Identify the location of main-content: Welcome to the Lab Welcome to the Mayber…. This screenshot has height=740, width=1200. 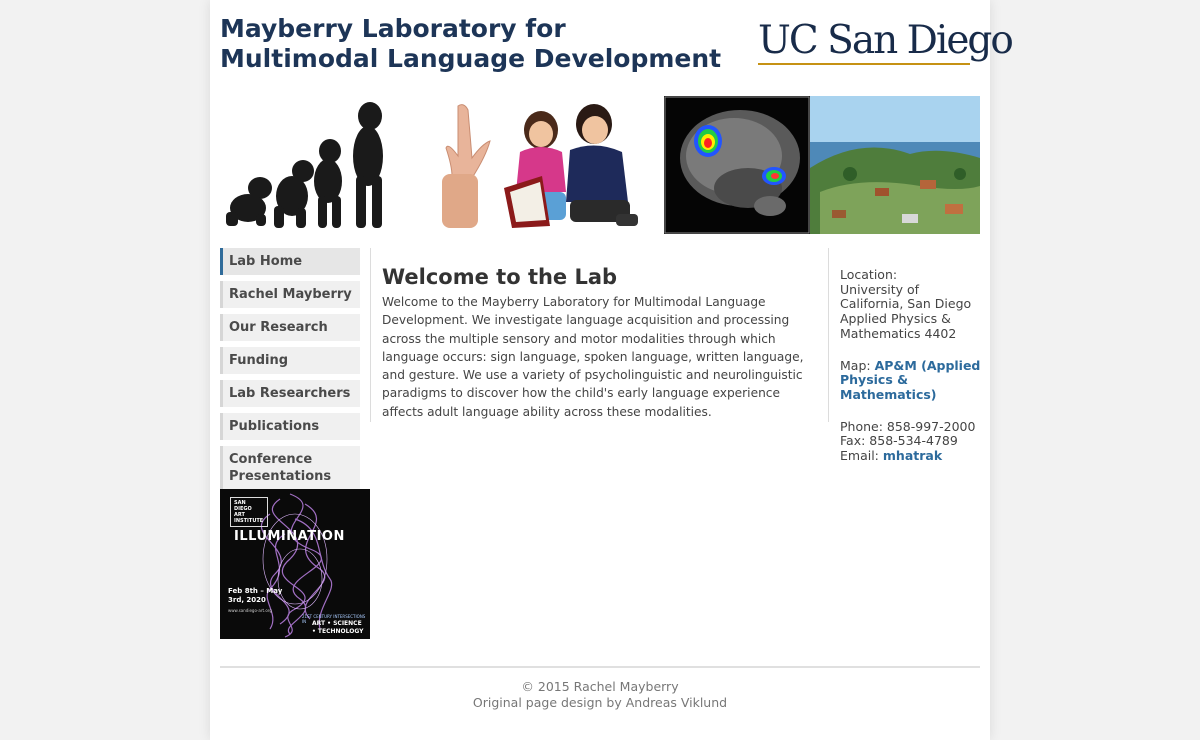
(599, 335).